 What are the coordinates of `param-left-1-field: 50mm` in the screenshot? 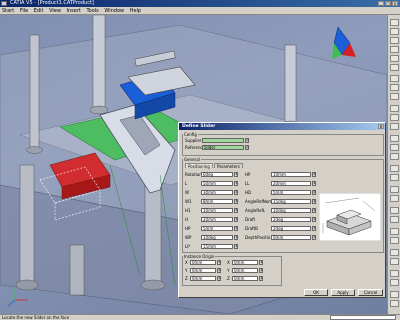 It's located at (217, 183).